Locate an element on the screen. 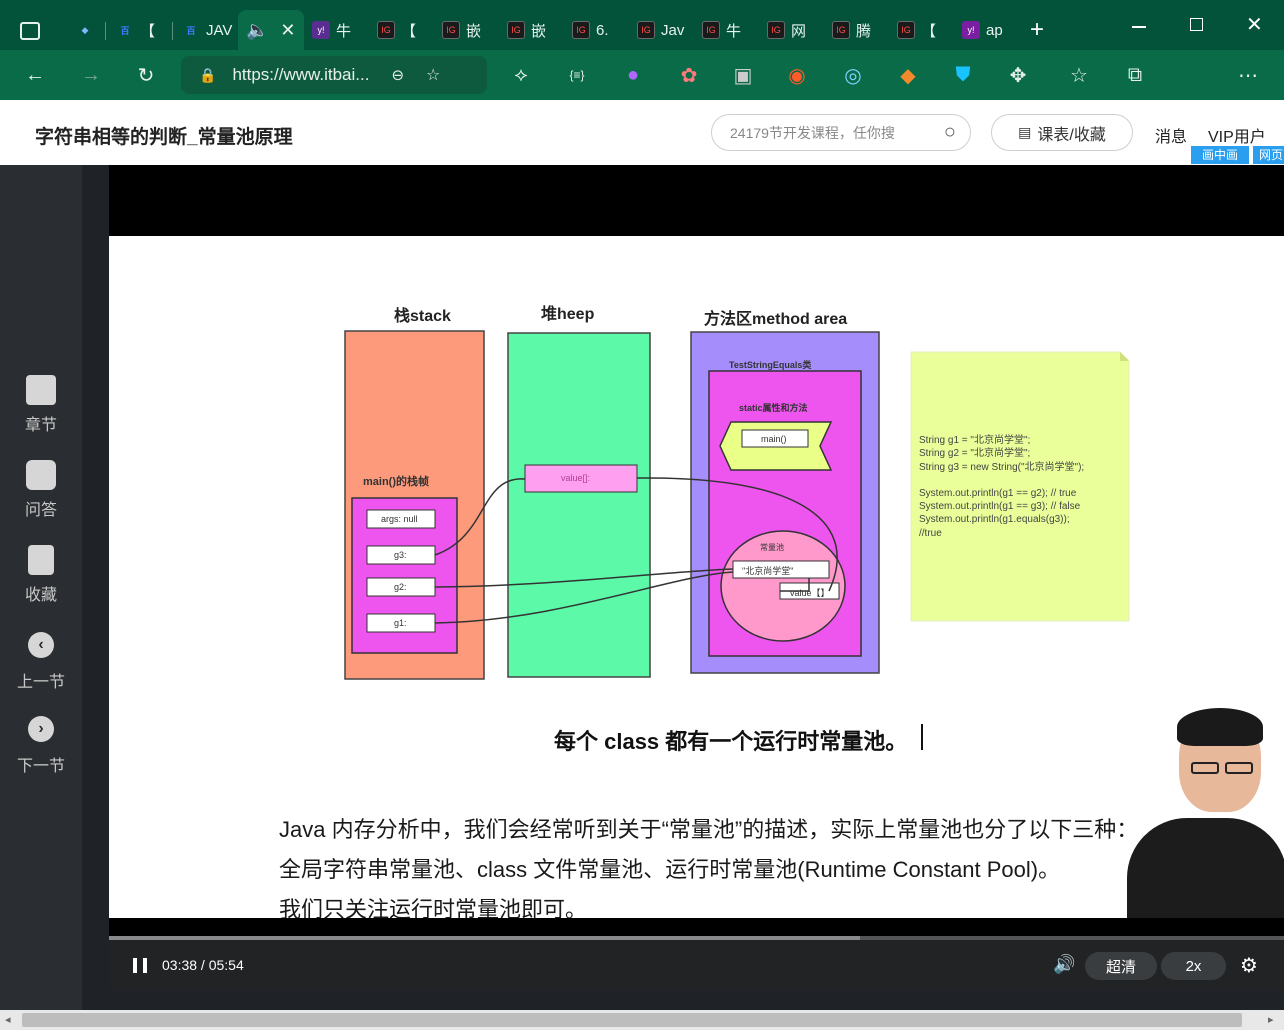  address-bar: 🔒 https://www.itbai... ⊖ ☆ is located at coordinates (334, 75).